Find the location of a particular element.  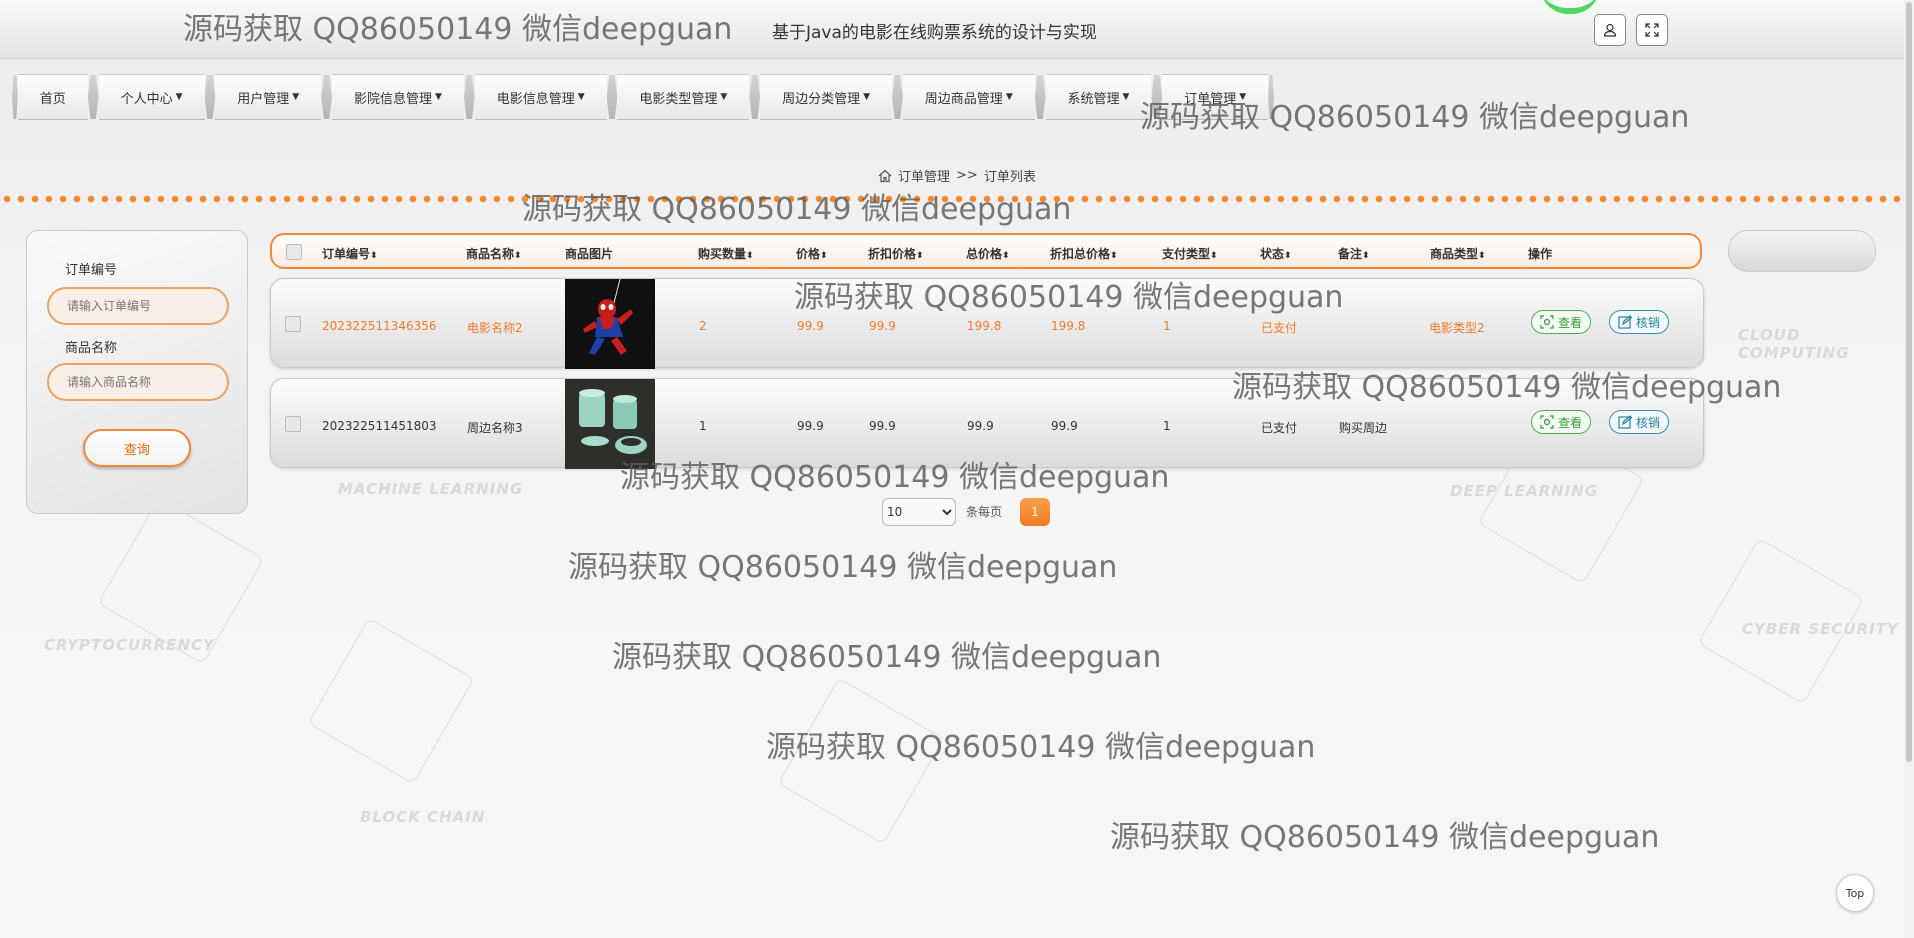

nav-item-order-management: 订单管理 ▼ is located at coordinates (1215, 97).